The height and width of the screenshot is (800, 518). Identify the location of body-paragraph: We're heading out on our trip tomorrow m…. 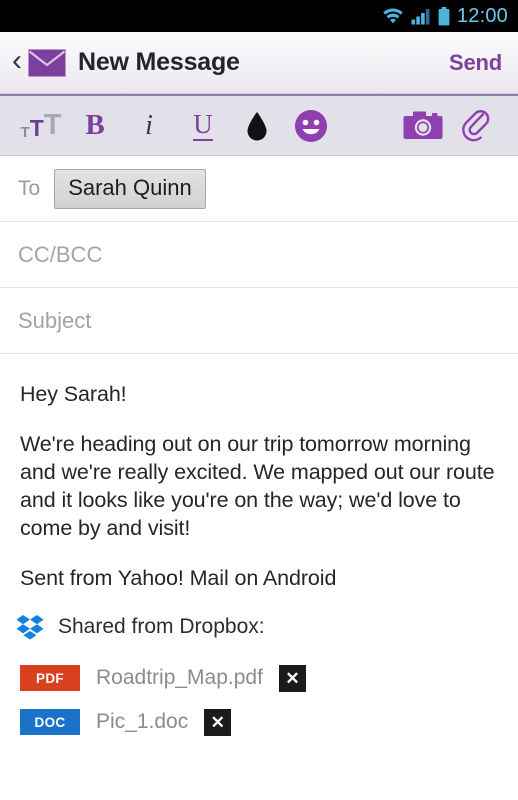
(257, 486).